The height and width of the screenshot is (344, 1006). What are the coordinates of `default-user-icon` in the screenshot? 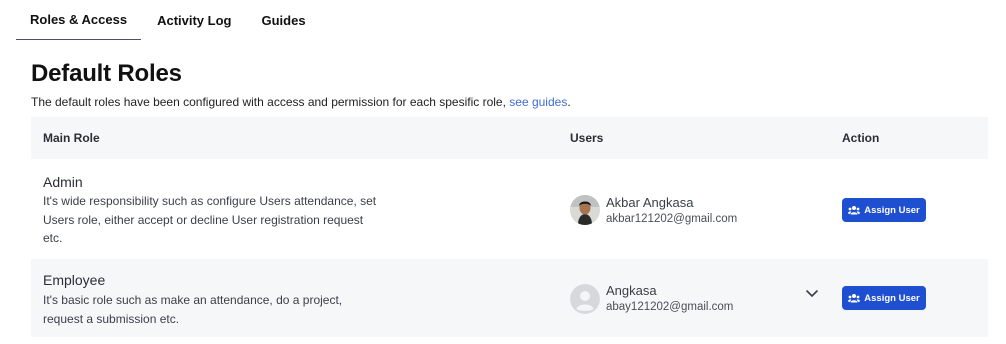 It's located at (585, 299).